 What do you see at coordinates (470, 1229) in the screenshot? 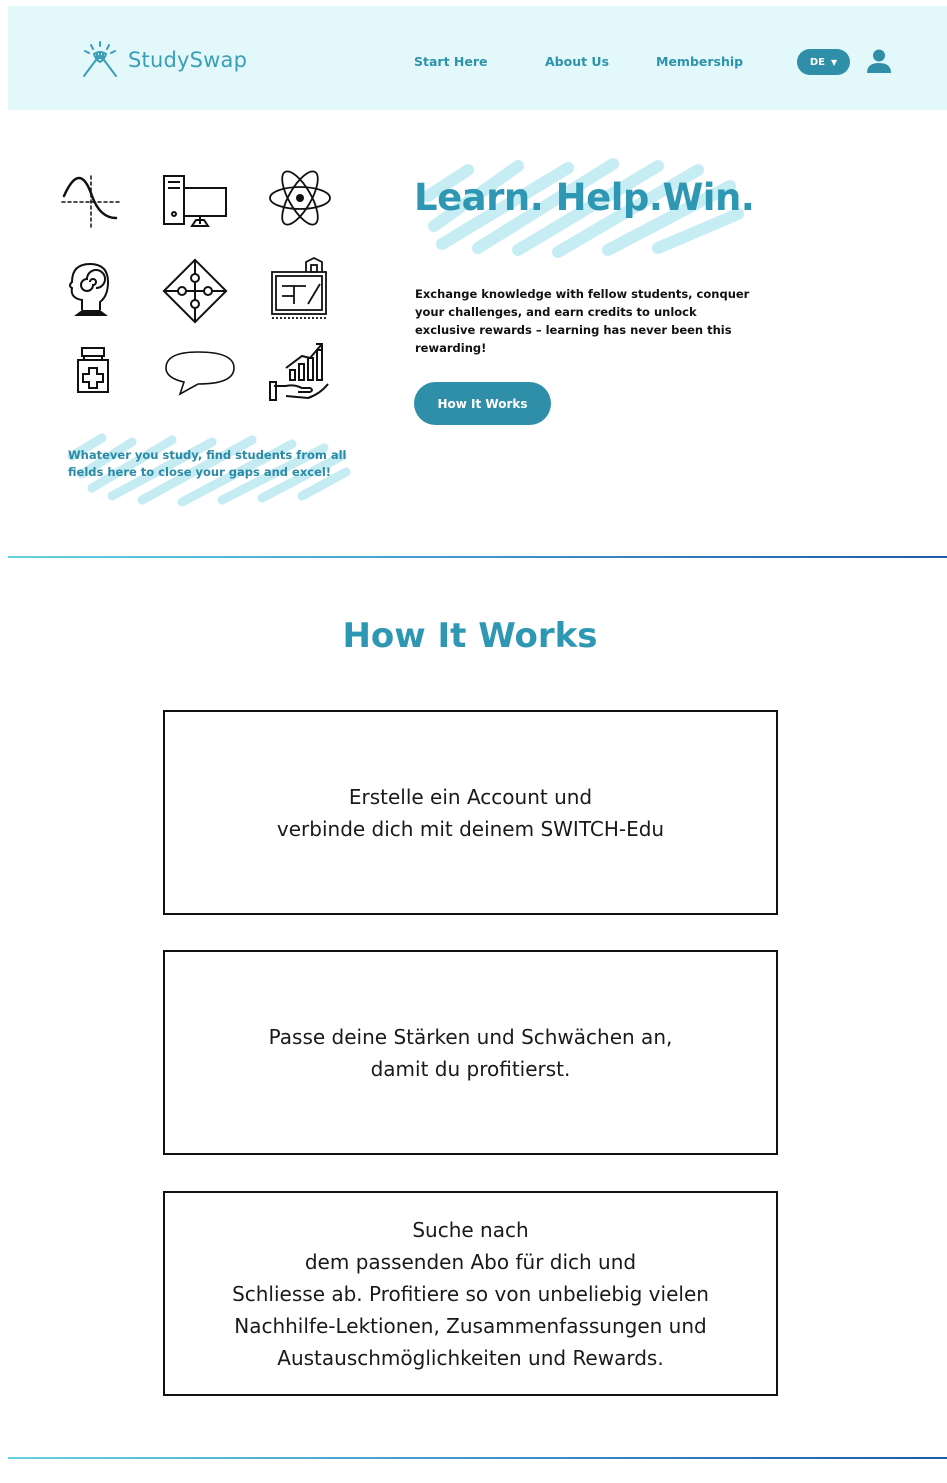
I see `step-3-line: Suche nach` at bounding box center [470, 1229].